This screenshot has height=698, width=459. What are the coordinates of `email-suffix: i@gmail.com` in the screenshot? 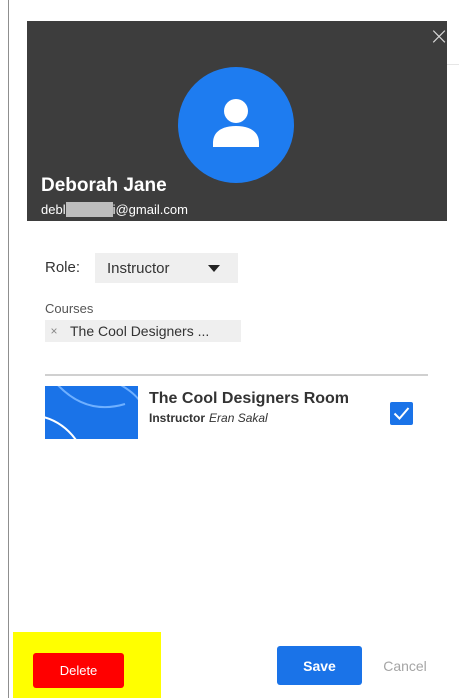 It's located at (150, 209).